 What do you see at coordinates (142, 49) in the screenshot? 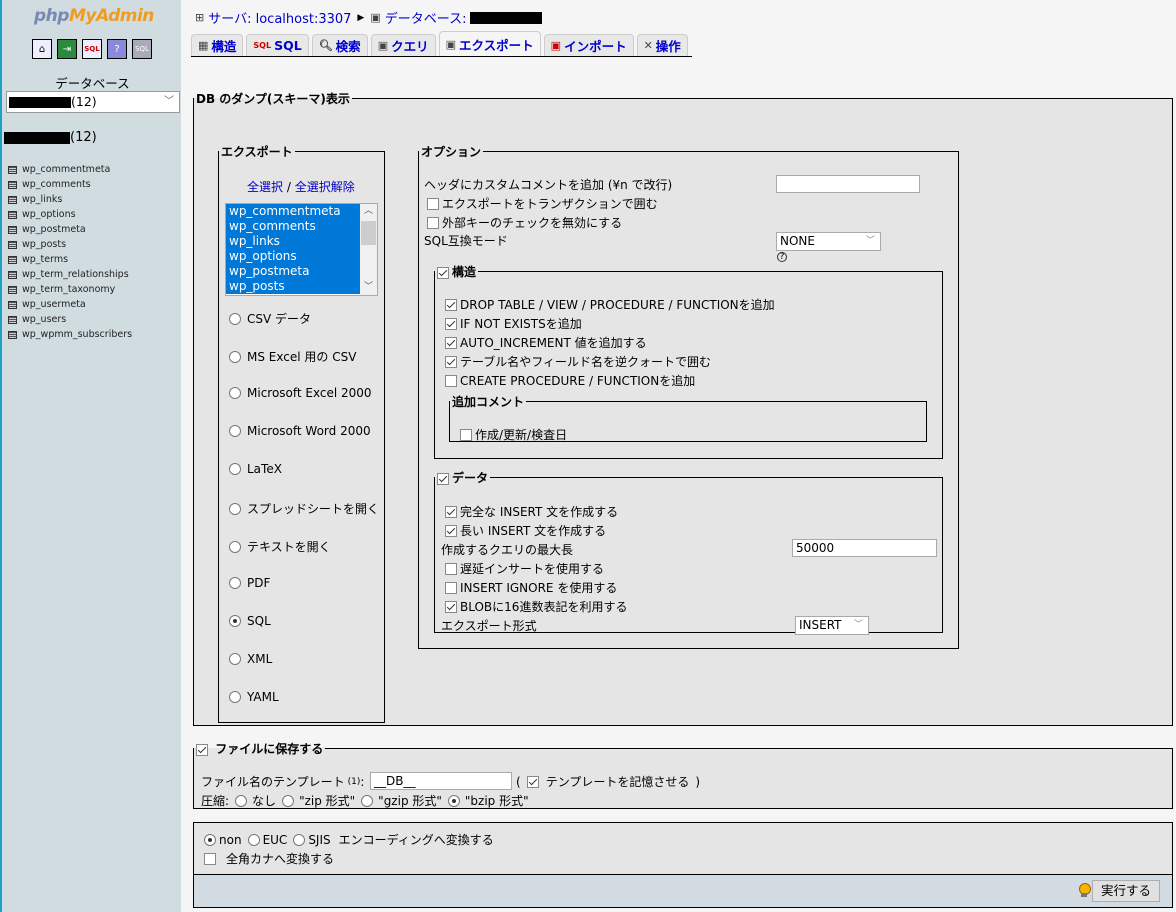
I see `sql-docs-icon: SQL` at bounding box center [142, 49].